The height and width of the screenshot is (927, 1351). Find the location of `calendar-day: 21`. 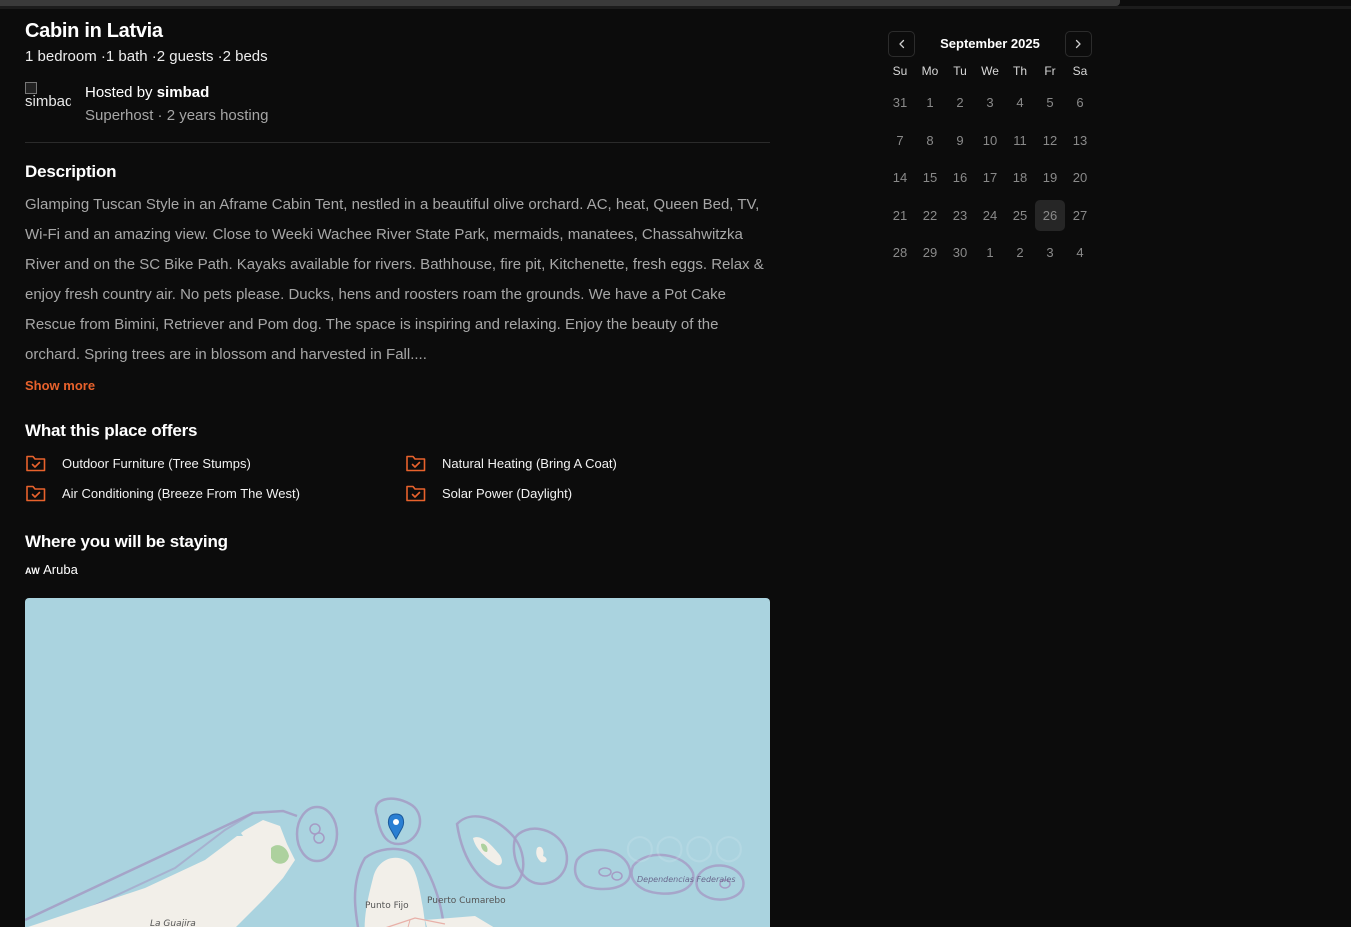

calendar-day: 21 is located at coordinates (900, 216).